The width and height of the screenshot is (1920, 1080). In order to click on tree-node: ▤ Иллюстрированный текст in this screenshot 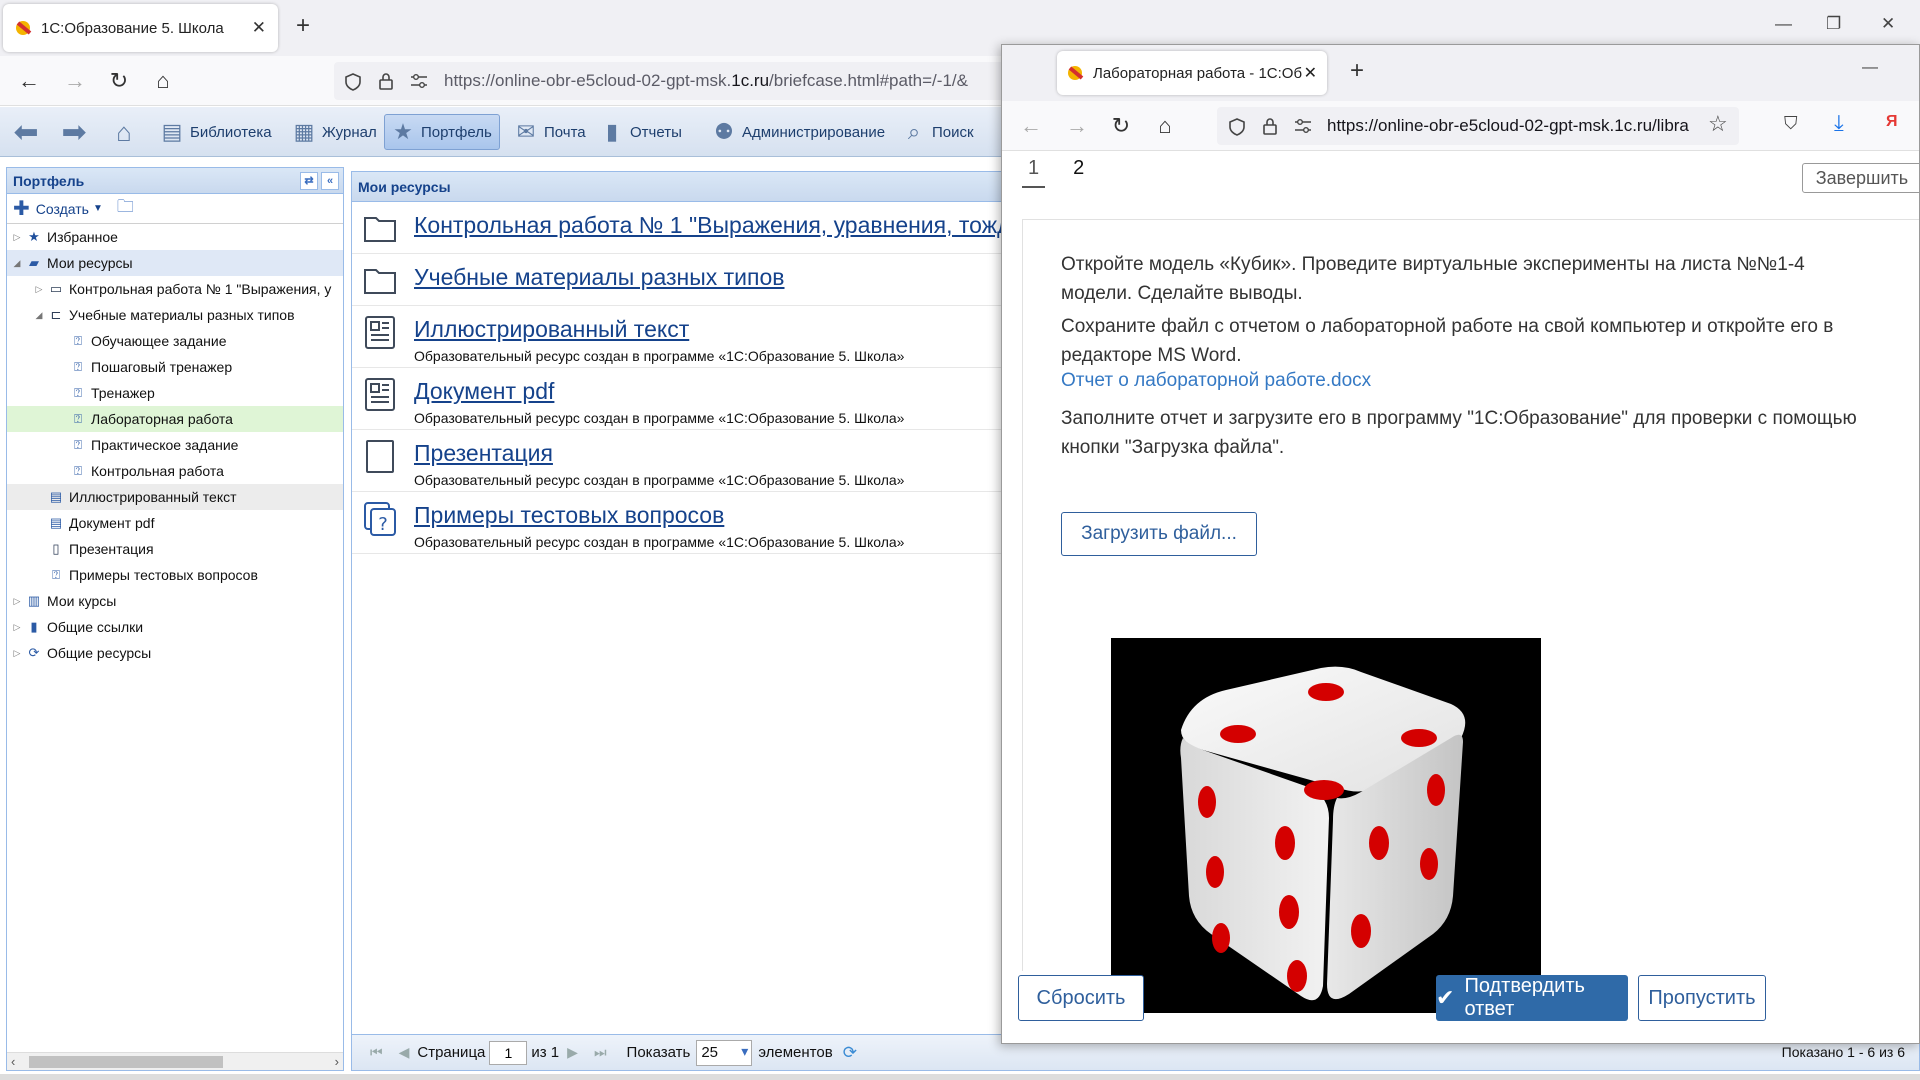, I will do `click(175, 497)`.